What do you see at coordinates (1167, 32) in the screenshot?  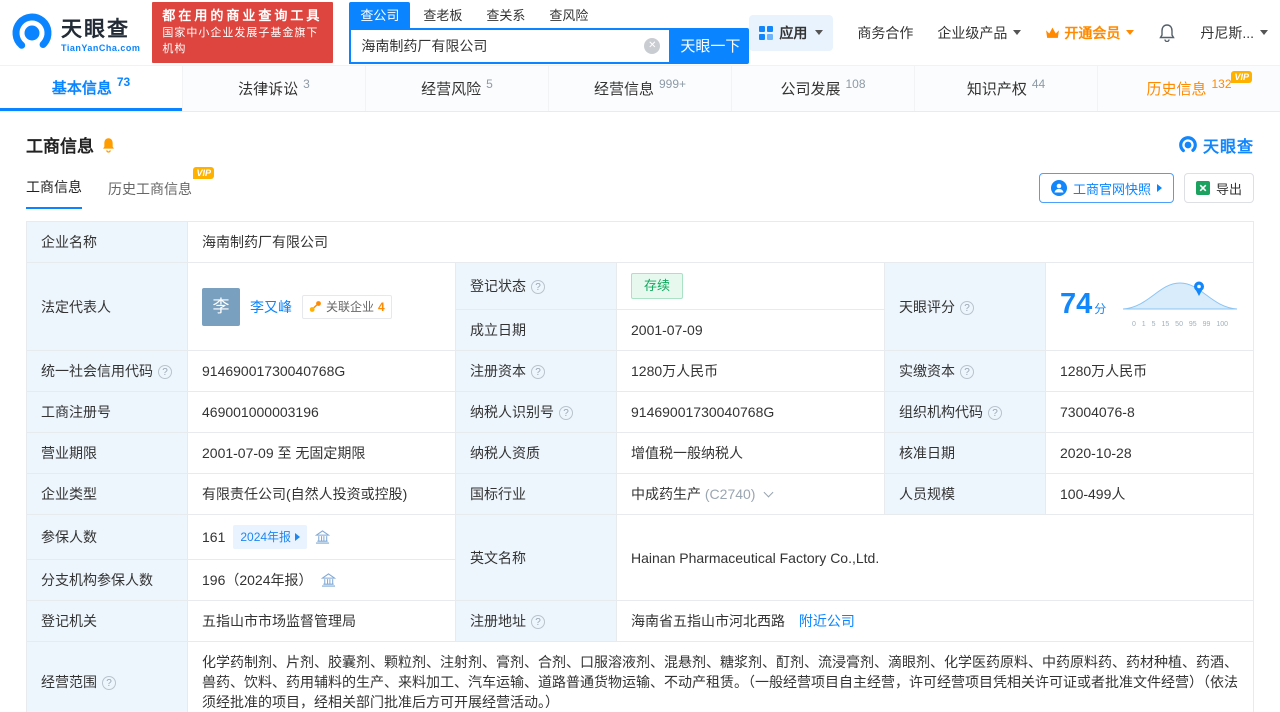 I see `notification-bell-icon` at bounding box center [1167, 32].